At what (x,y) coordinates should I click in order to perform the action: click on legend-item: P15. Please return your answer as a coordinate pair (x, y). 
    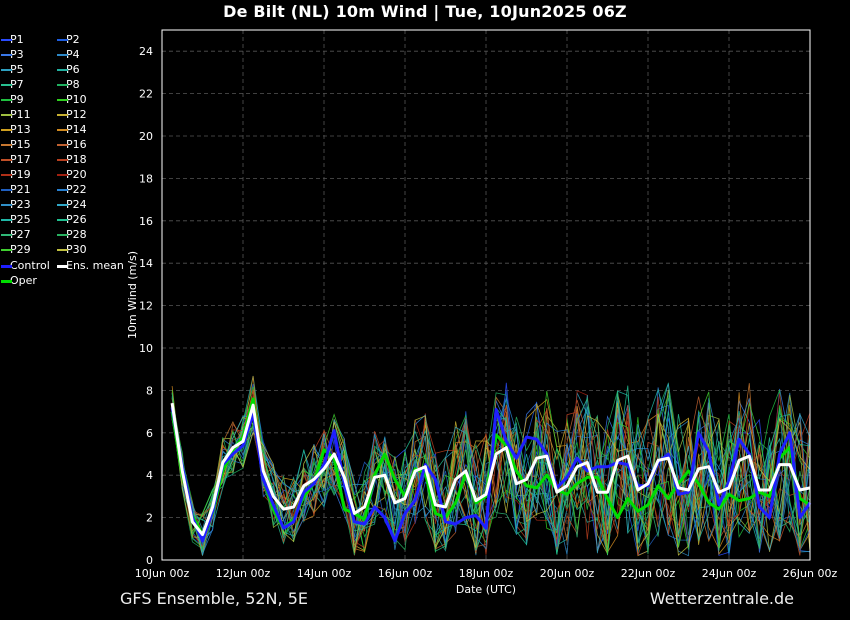
    Looking at the image, I should click on (16, 145).